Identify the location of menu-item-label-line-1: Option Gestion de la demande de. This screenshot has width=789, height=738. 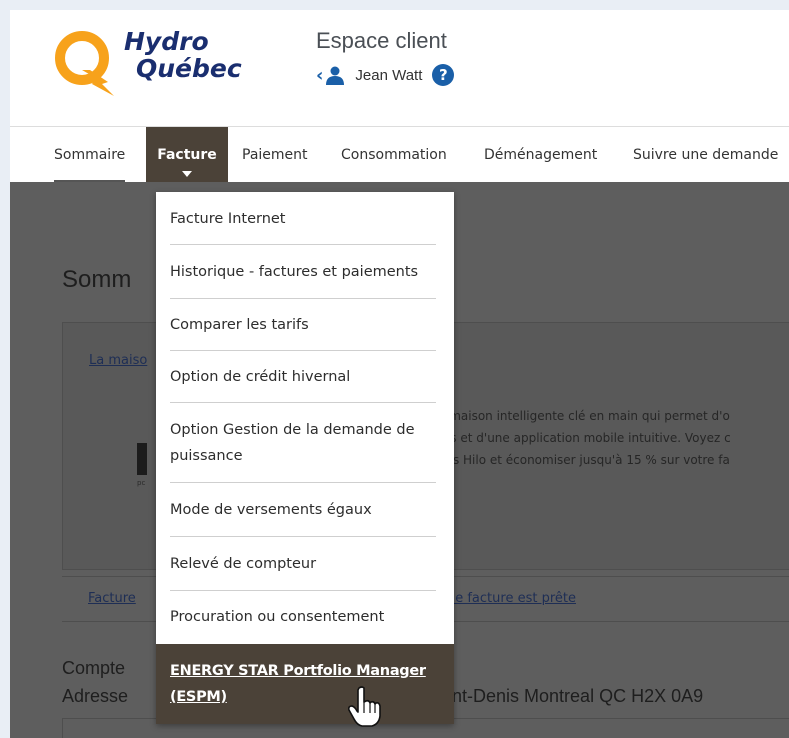
(292, 430).